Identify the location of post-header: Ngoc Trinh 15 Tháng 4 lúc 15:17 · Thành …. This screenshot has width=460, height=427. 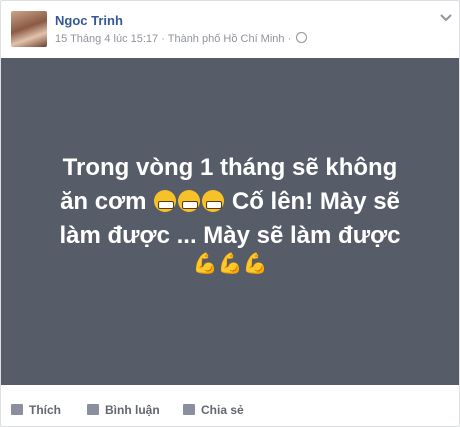
(230, 29).